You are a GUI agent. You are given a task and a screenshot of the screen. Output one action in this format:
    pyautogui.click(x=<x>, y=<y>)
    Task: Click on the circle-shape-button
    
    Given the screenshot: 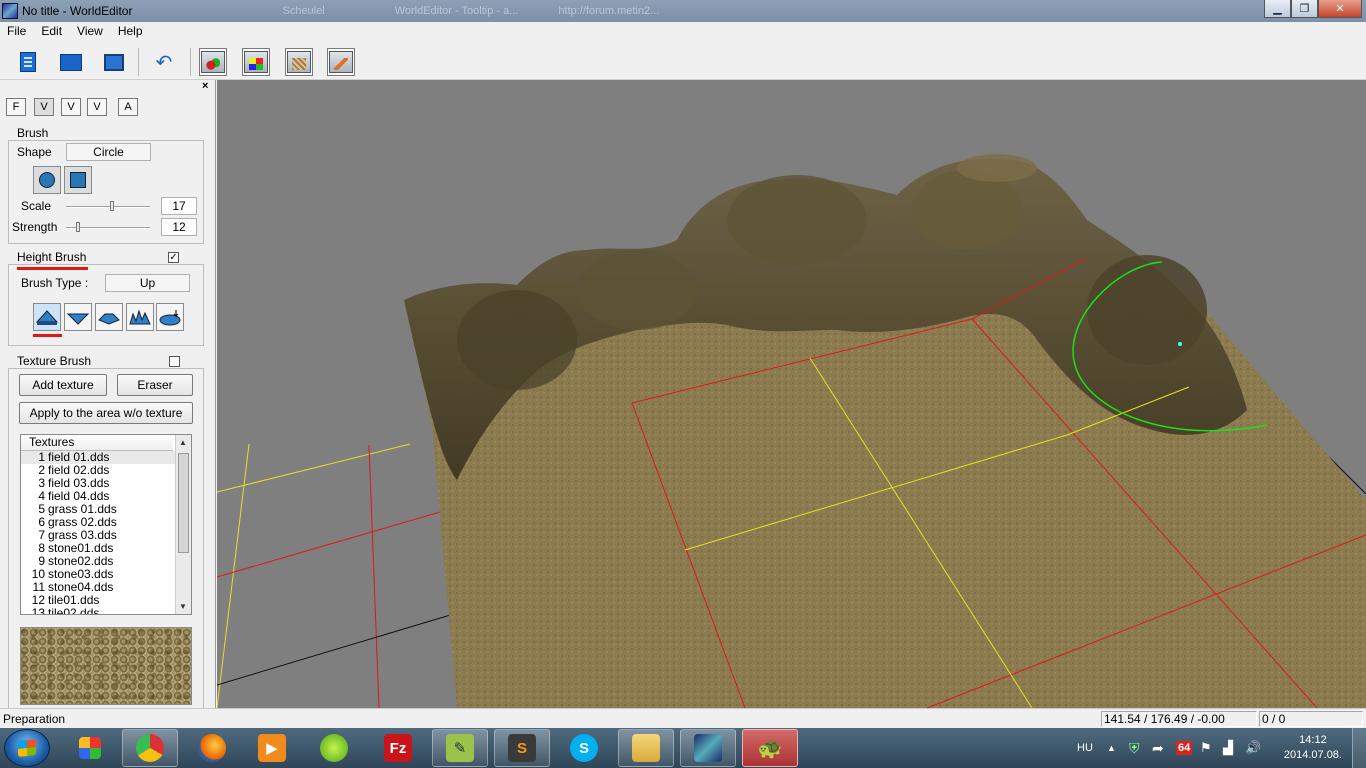 What is the action you would take?
    pyautogui.click(x=47, y=180)
    